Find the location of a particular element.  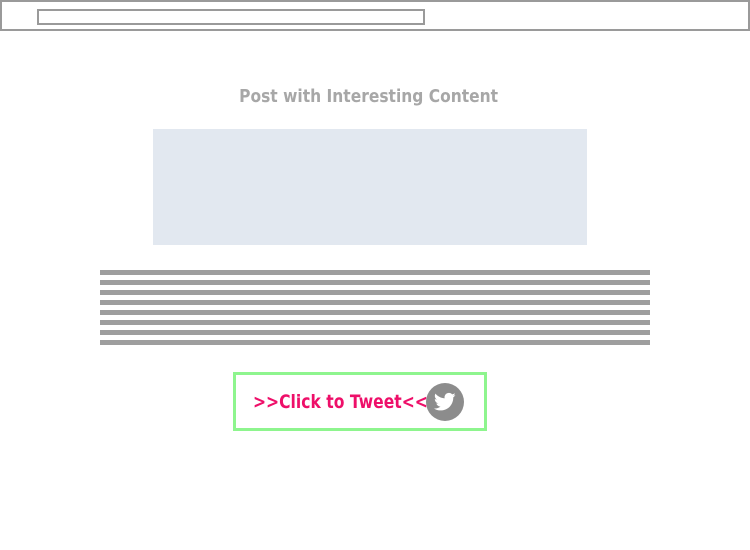

click-to-tweet-label: >>Click to Tweet<< is located at coordinates (340, 402).